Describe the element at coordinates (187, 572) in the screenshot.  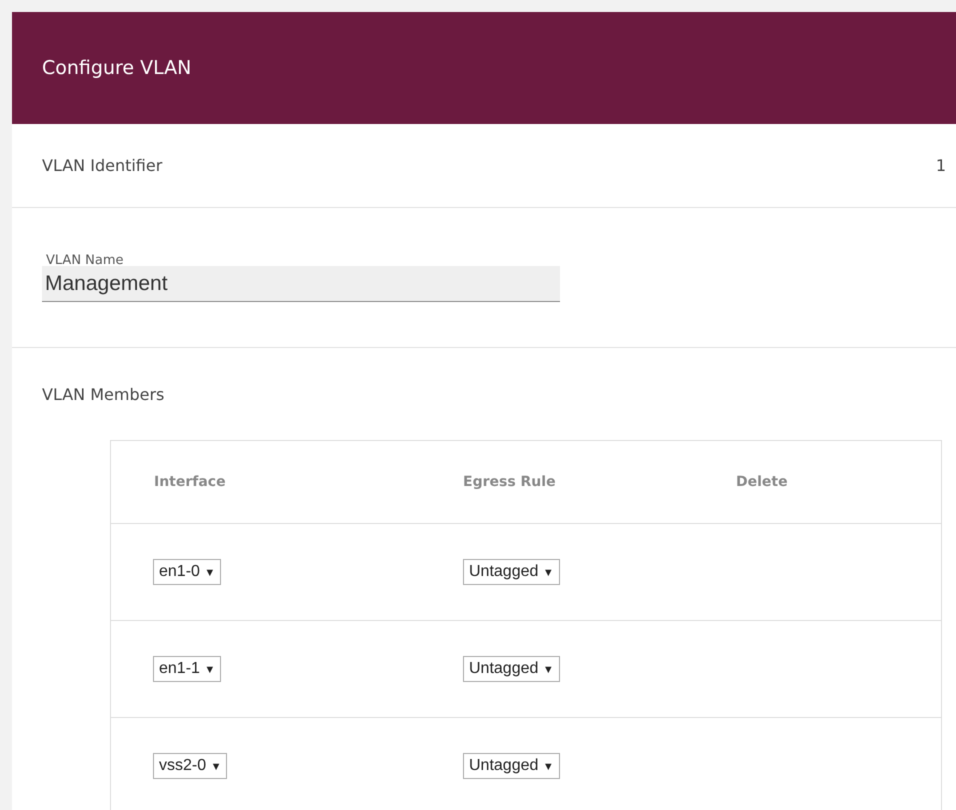
I see `interface-dropdown: en1-0 ▼` at that location.